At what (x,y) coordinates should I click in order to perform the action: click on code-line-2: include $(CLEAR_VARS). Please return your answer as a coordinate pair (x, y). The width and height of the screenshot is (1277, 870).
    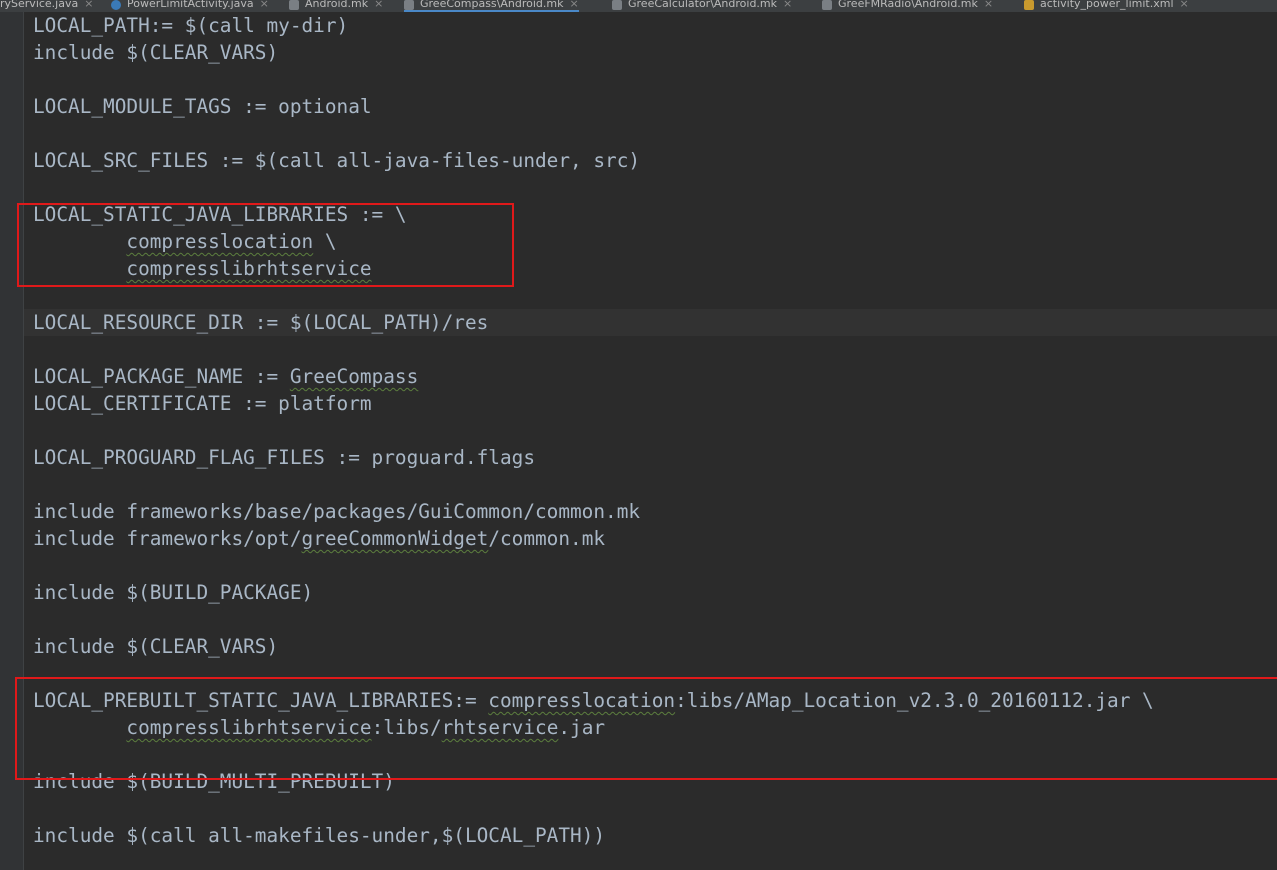
    Looking at the image, I should click on (156, 52).